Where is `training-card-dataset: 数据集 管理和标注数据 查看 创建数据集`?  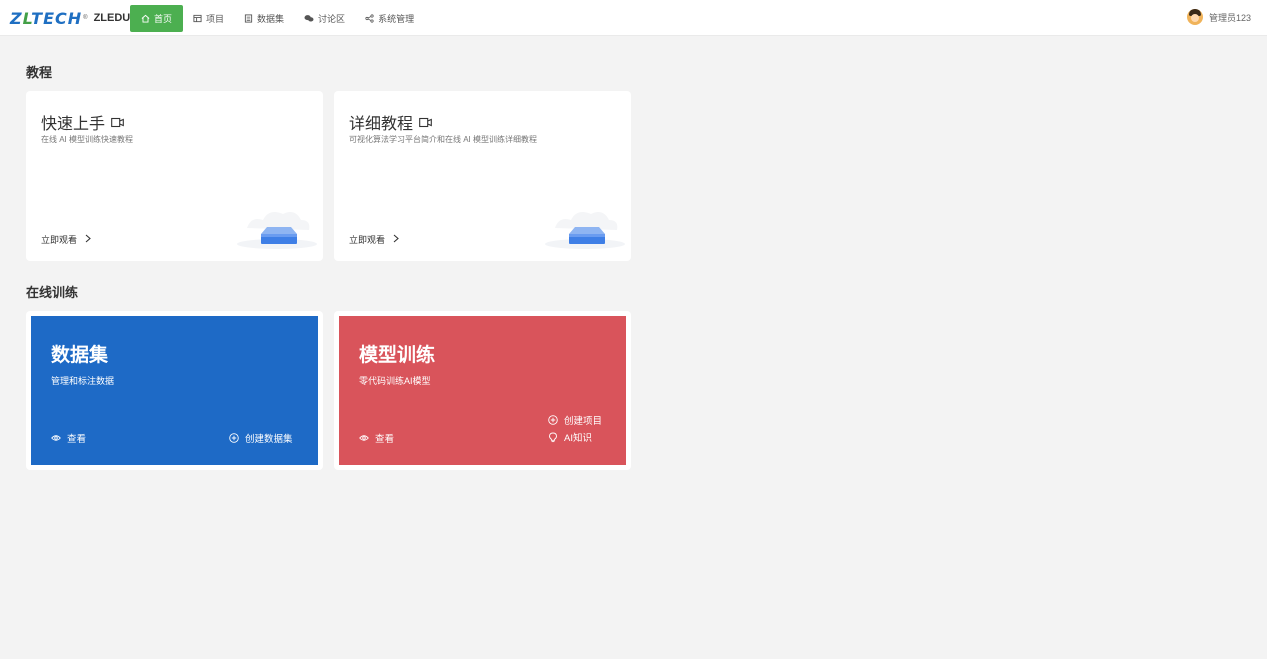 training-card-dataset: 数据集 管理和标注数据 查看 创建数据集 is located at coordinates (174, 390).